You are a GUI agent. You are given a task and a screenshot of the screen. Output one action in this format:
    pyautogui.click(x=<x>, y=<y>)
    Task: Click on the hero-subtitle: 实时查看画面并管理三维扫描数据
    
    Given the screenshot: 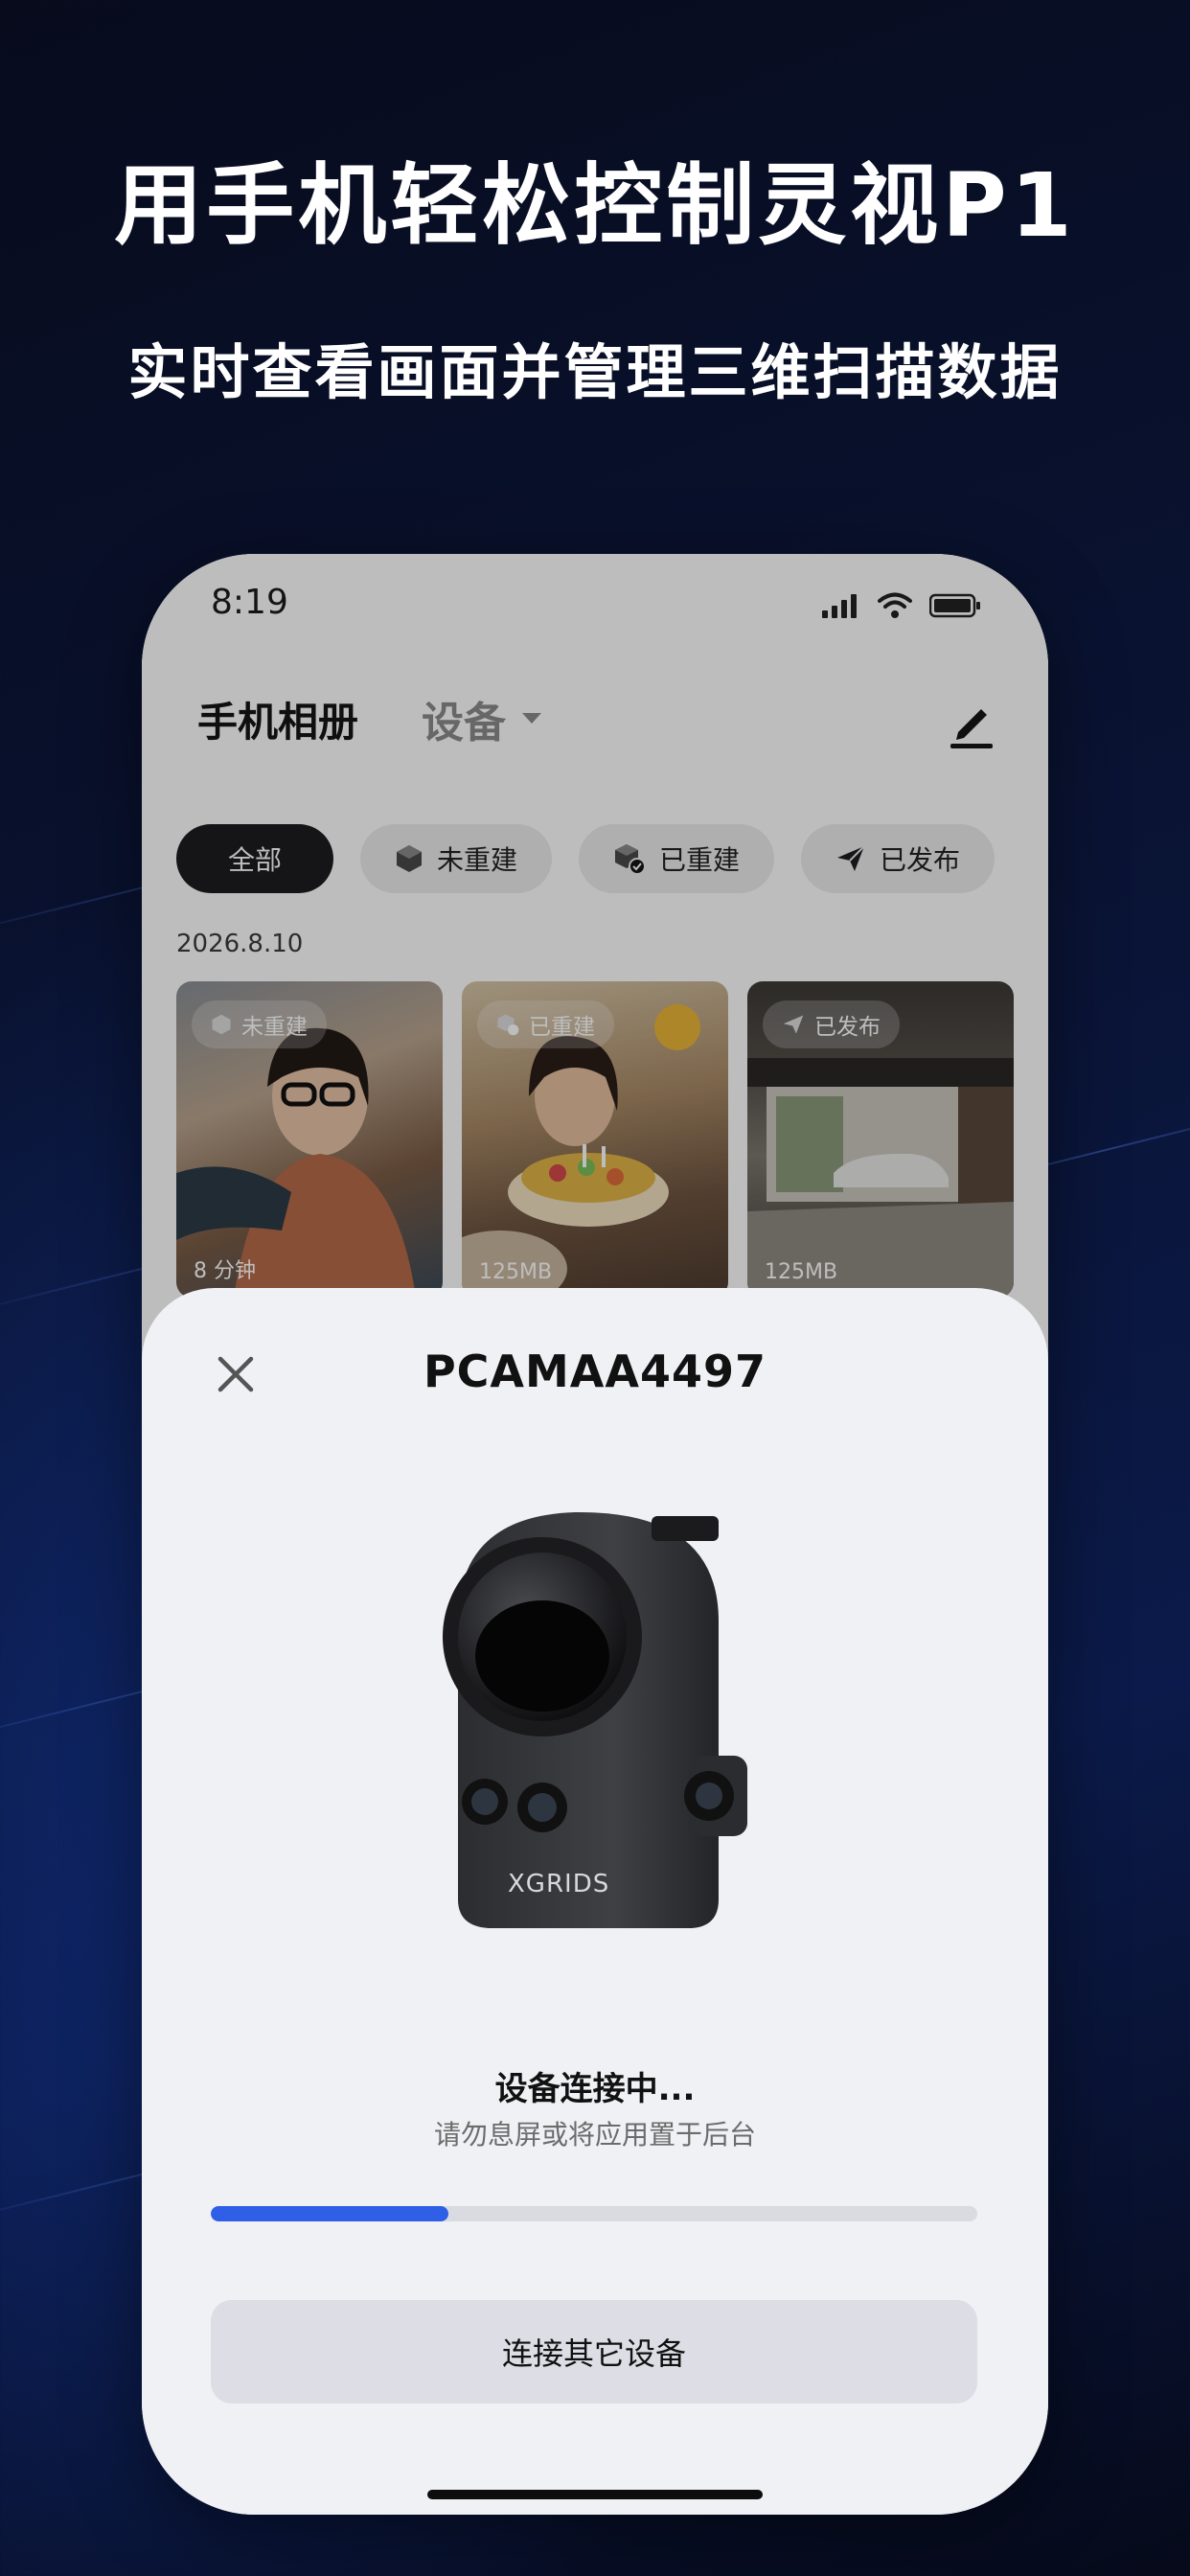 What is the action you would take?
    pyautogui.click(x=595, y=372)
    